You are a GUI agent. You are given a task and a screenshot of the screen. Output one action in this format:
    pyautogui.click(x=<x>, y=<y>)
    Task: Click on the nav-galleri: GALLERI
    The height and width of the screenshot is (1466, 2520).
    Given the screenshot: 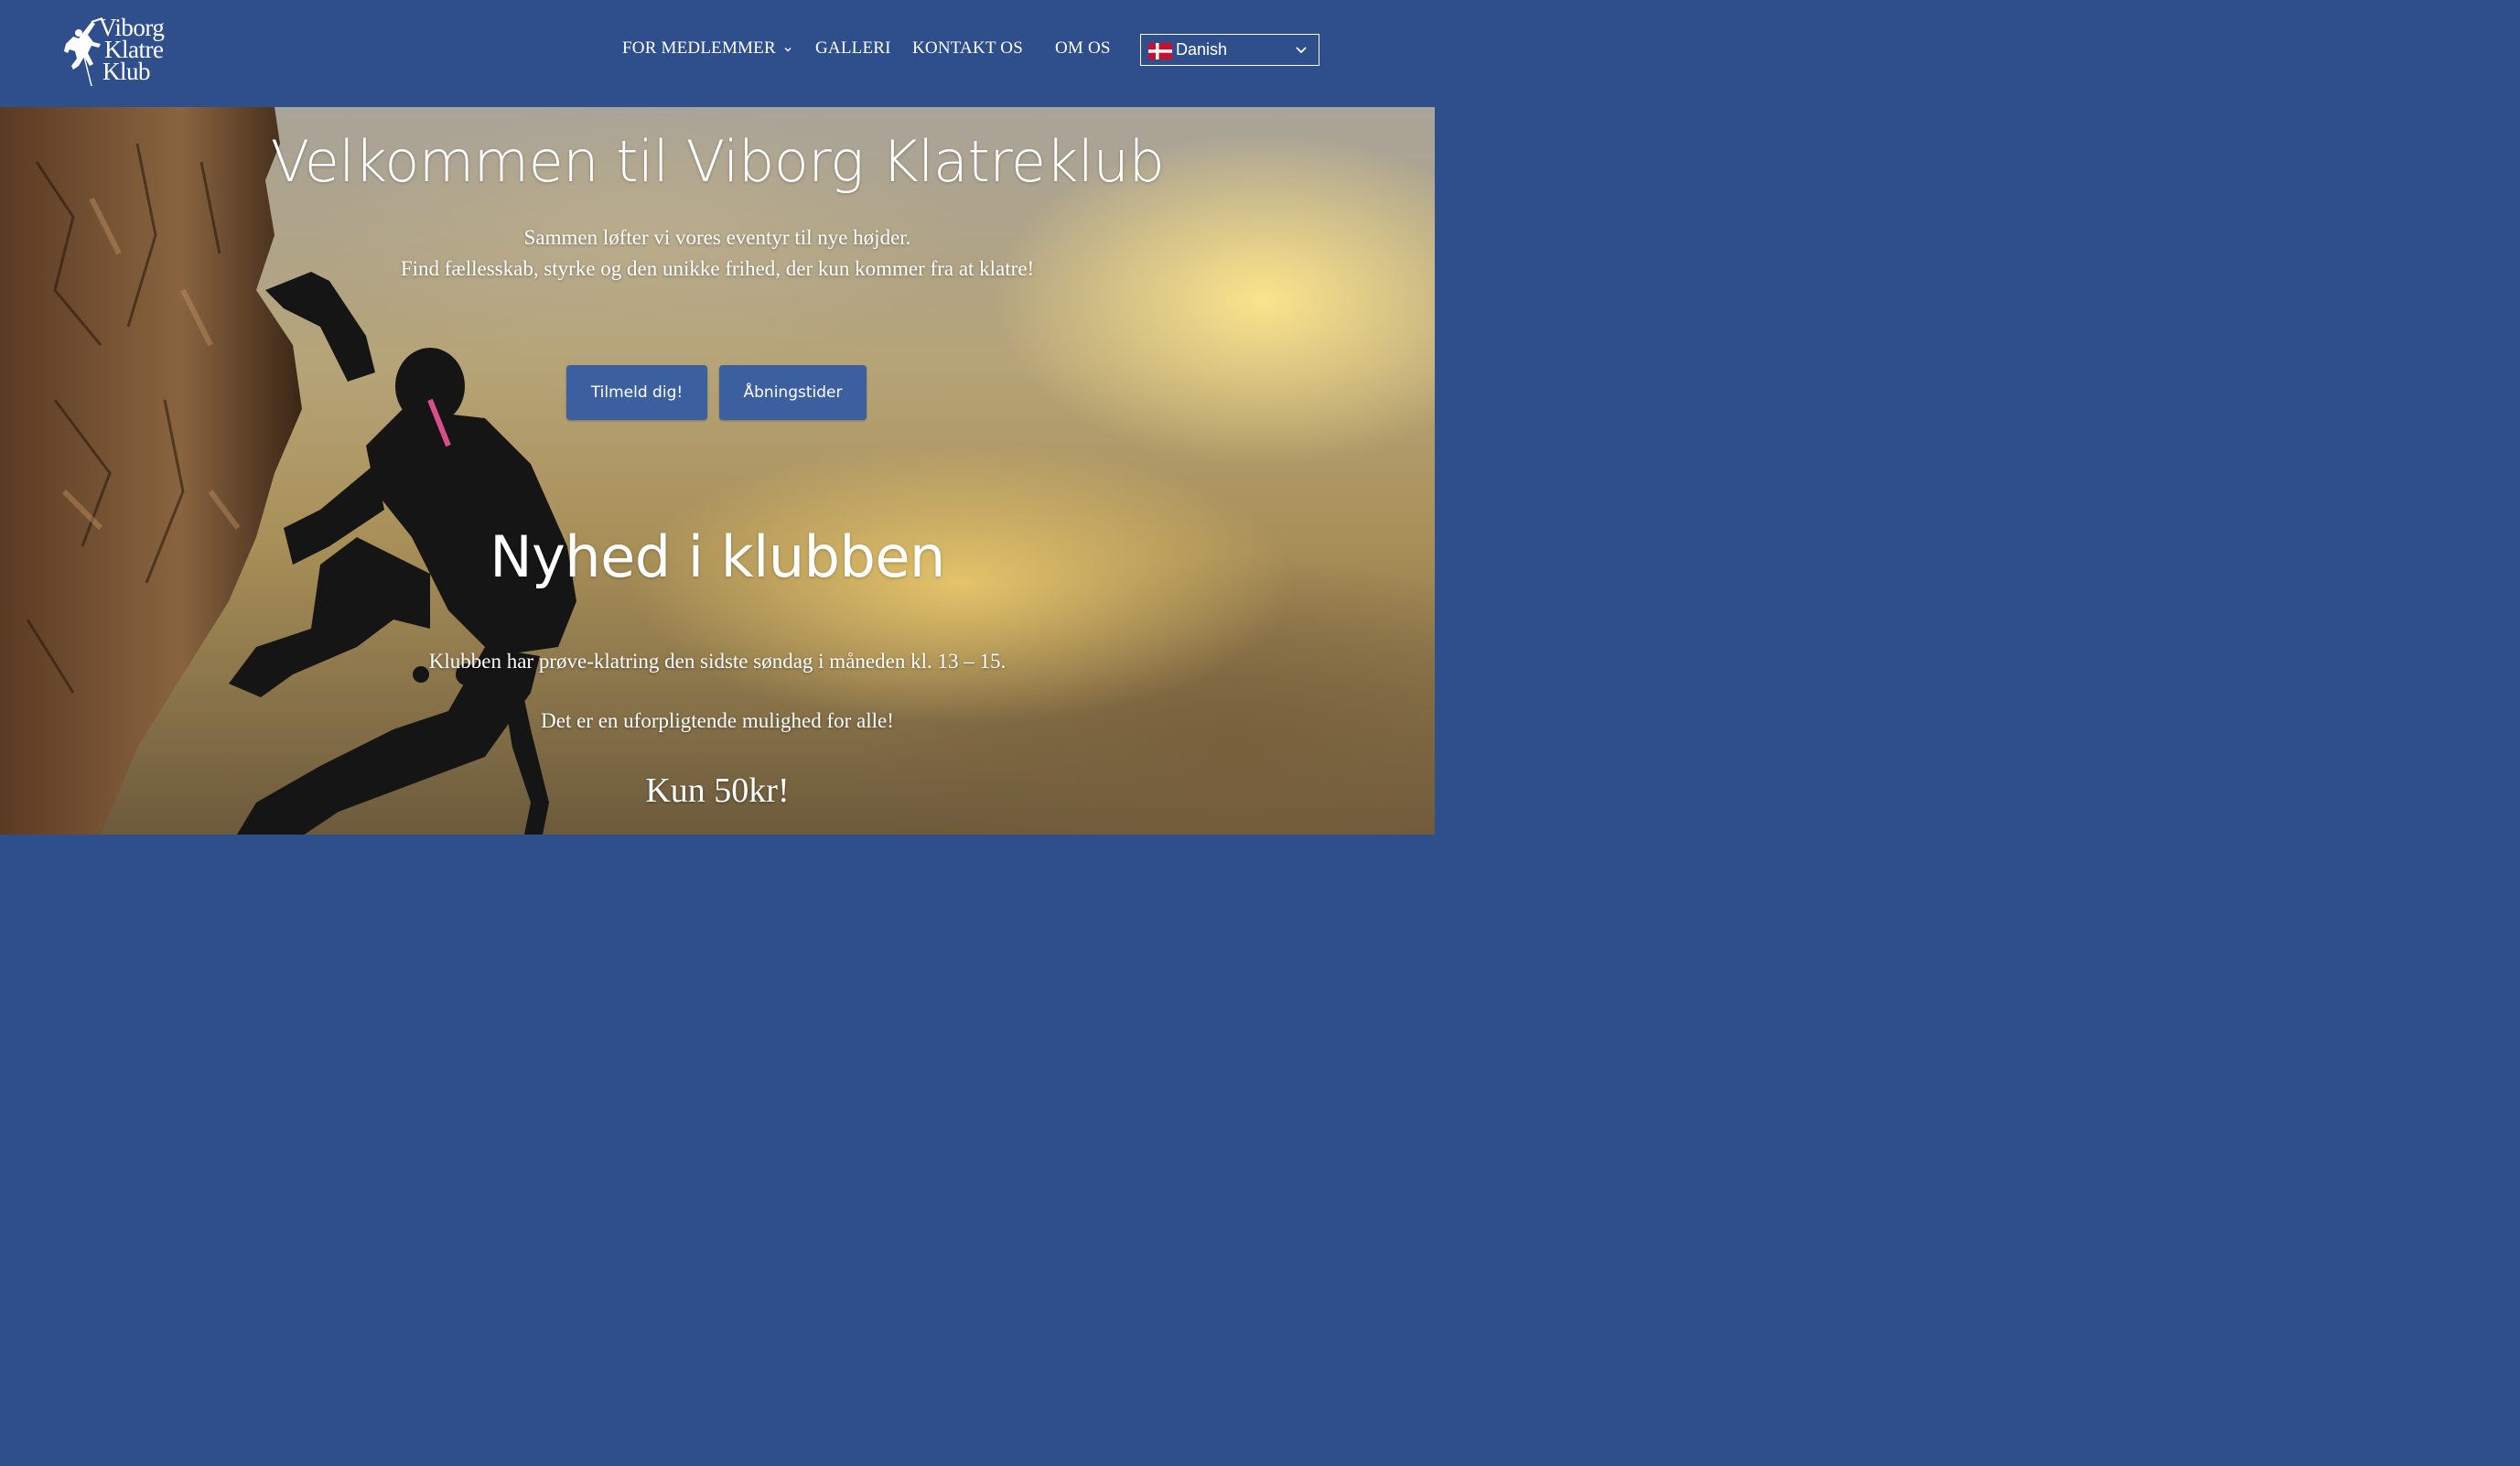 What is the action you would take?
    pyautogui.click(x=853, y=48)
    